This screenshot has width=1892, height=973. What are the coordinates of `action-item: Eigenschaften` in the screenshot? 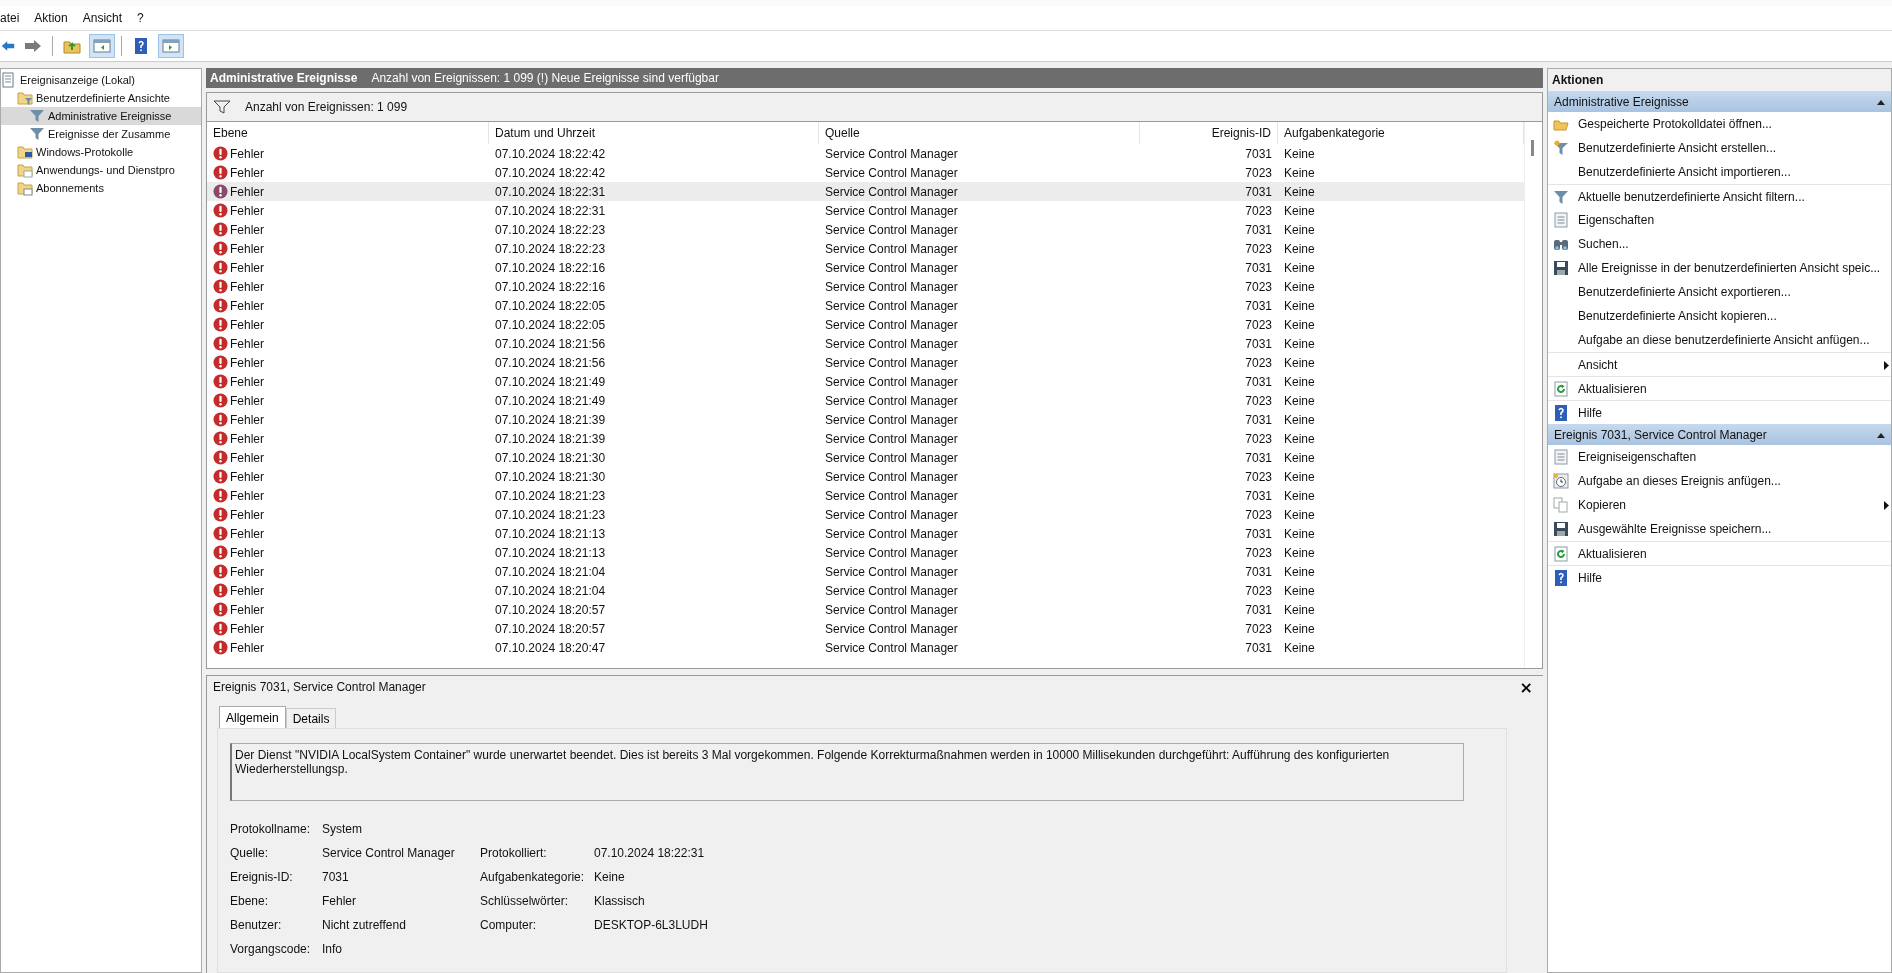 It's located at (1719, 220).